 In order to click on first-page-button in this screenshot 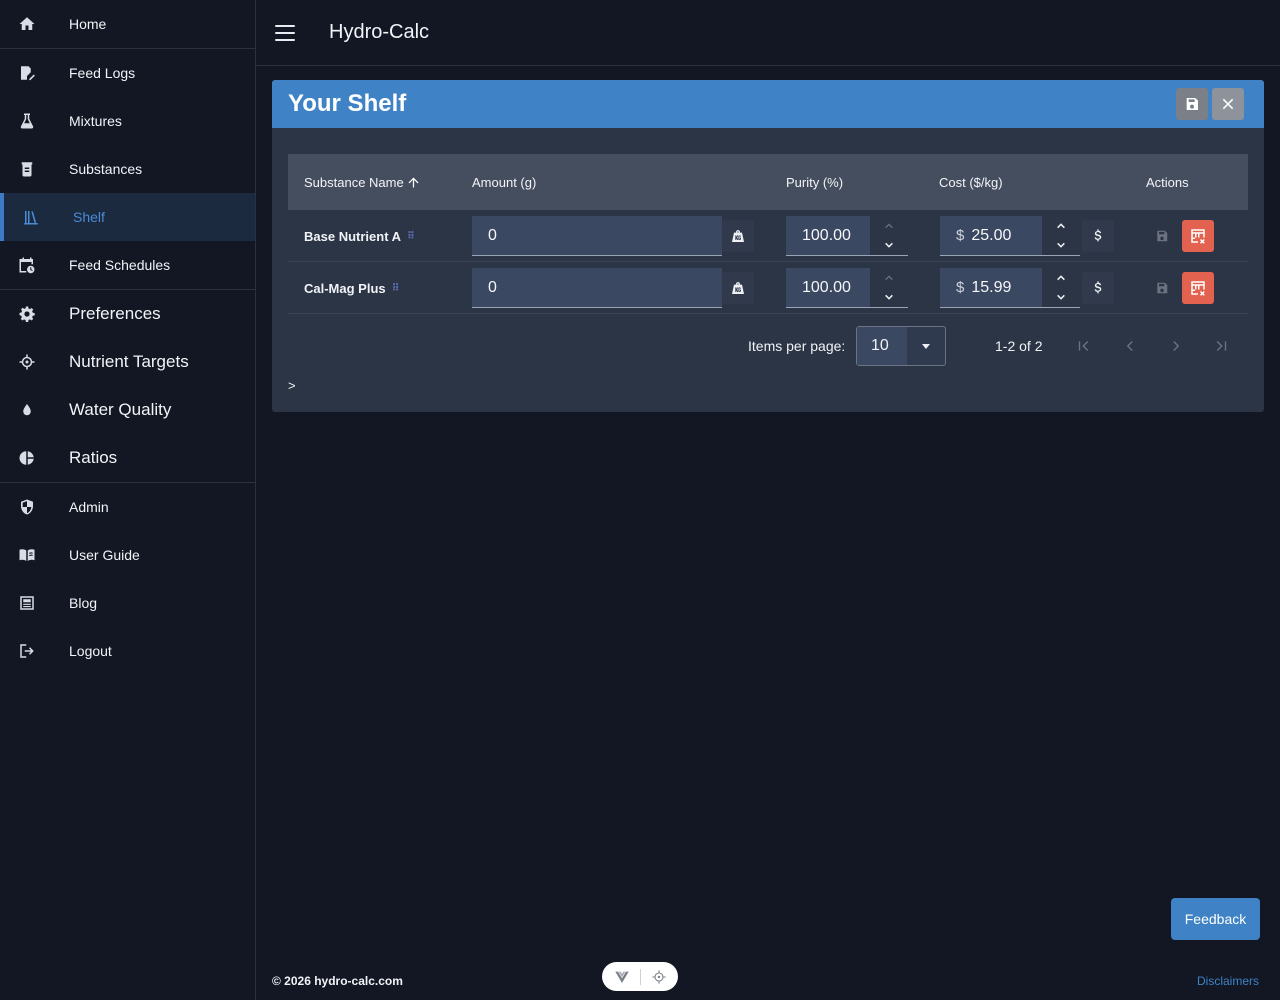, I will do `click(1084, 346)`.